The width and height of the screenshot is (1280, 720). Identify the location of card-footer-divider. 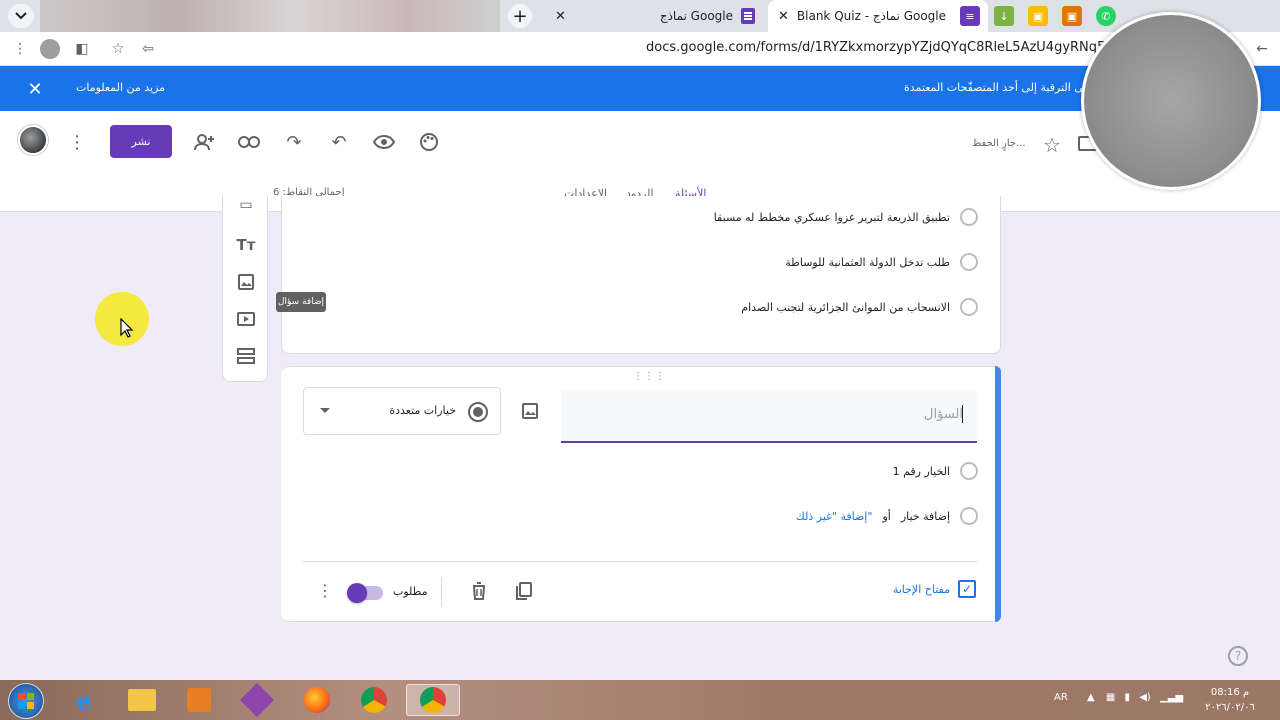
(640, 561).